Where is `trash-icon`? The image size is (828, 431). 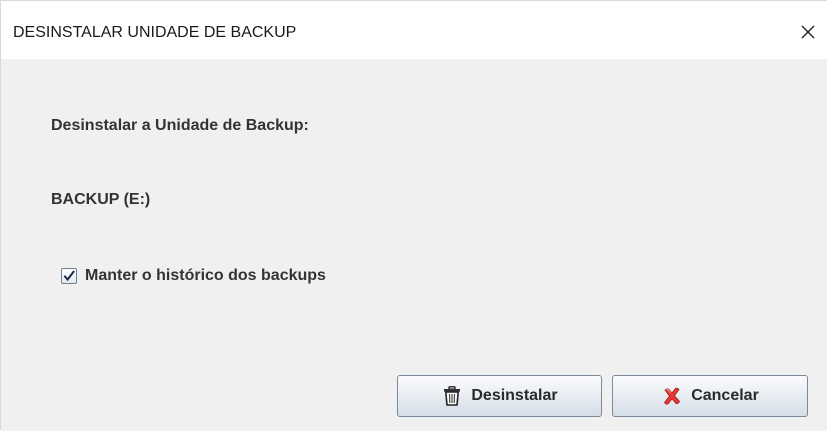
trash-icon is located at coordinates (452, 396).